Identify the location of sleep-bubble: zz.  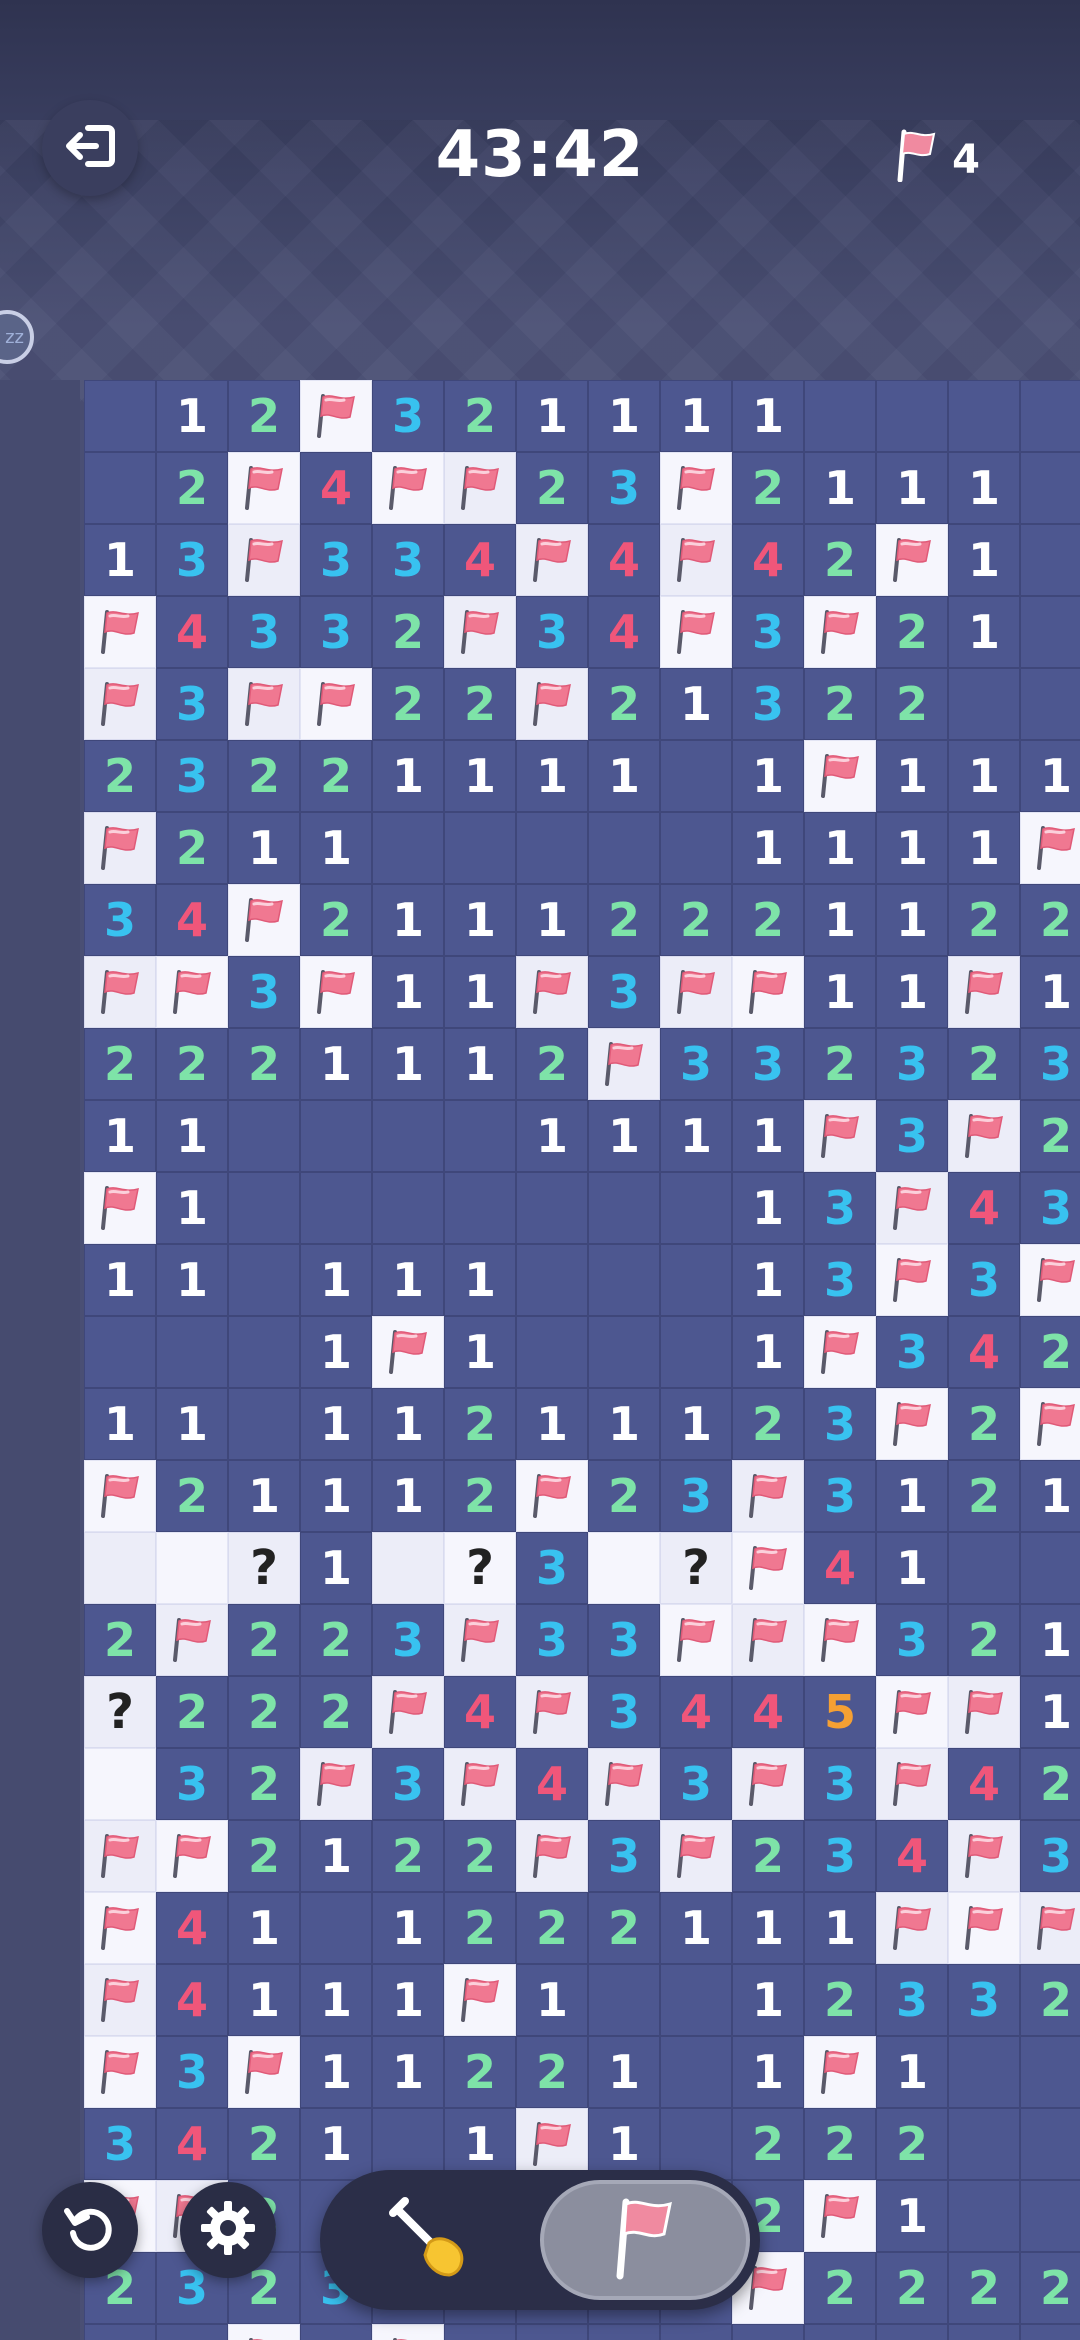
(17, 337).